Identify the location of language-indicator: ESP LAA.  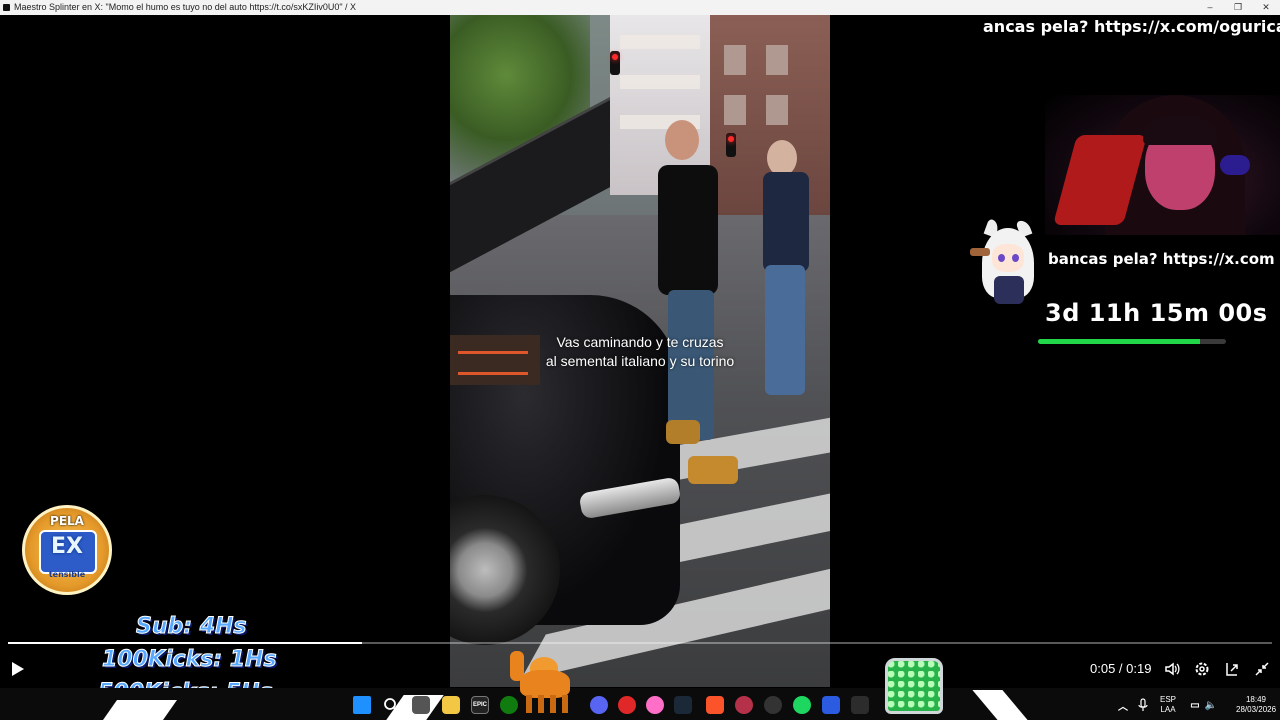
(1168, 705).